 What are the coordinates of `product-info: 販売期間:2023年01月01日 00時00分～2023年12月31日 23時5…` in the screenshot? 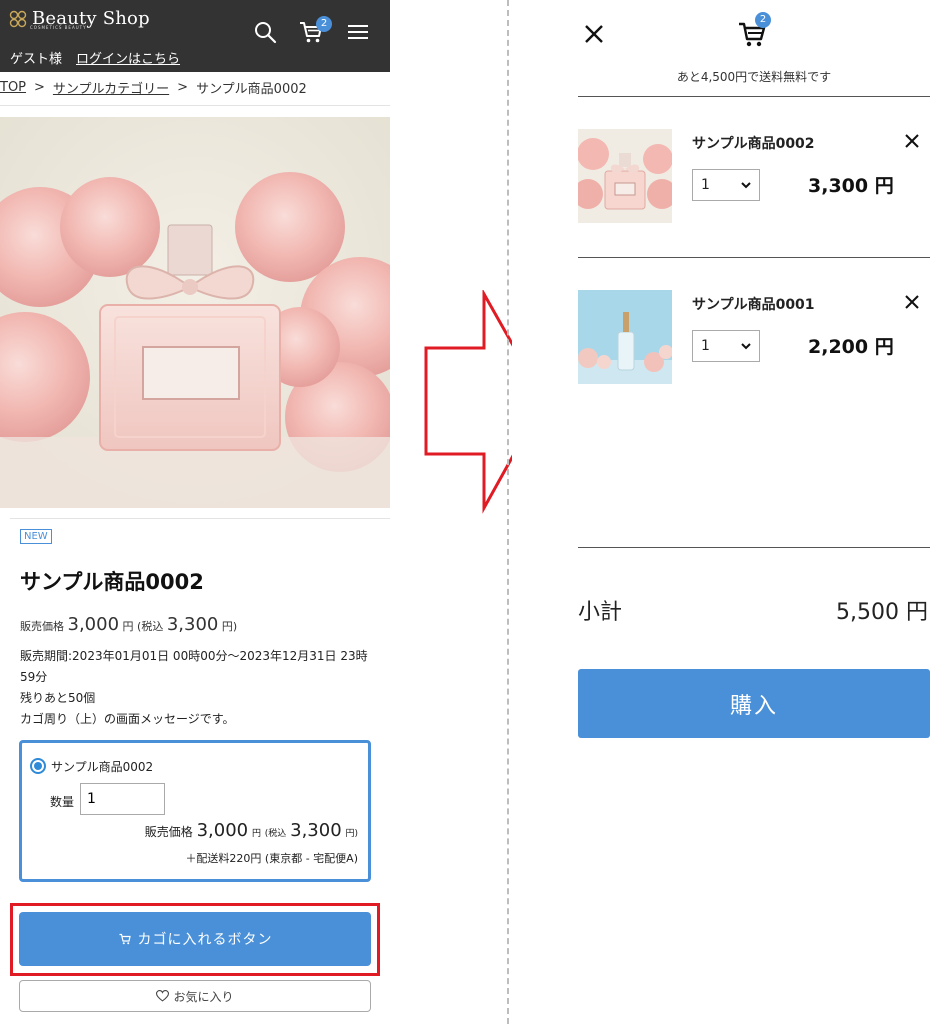 It's located at (200, 688).